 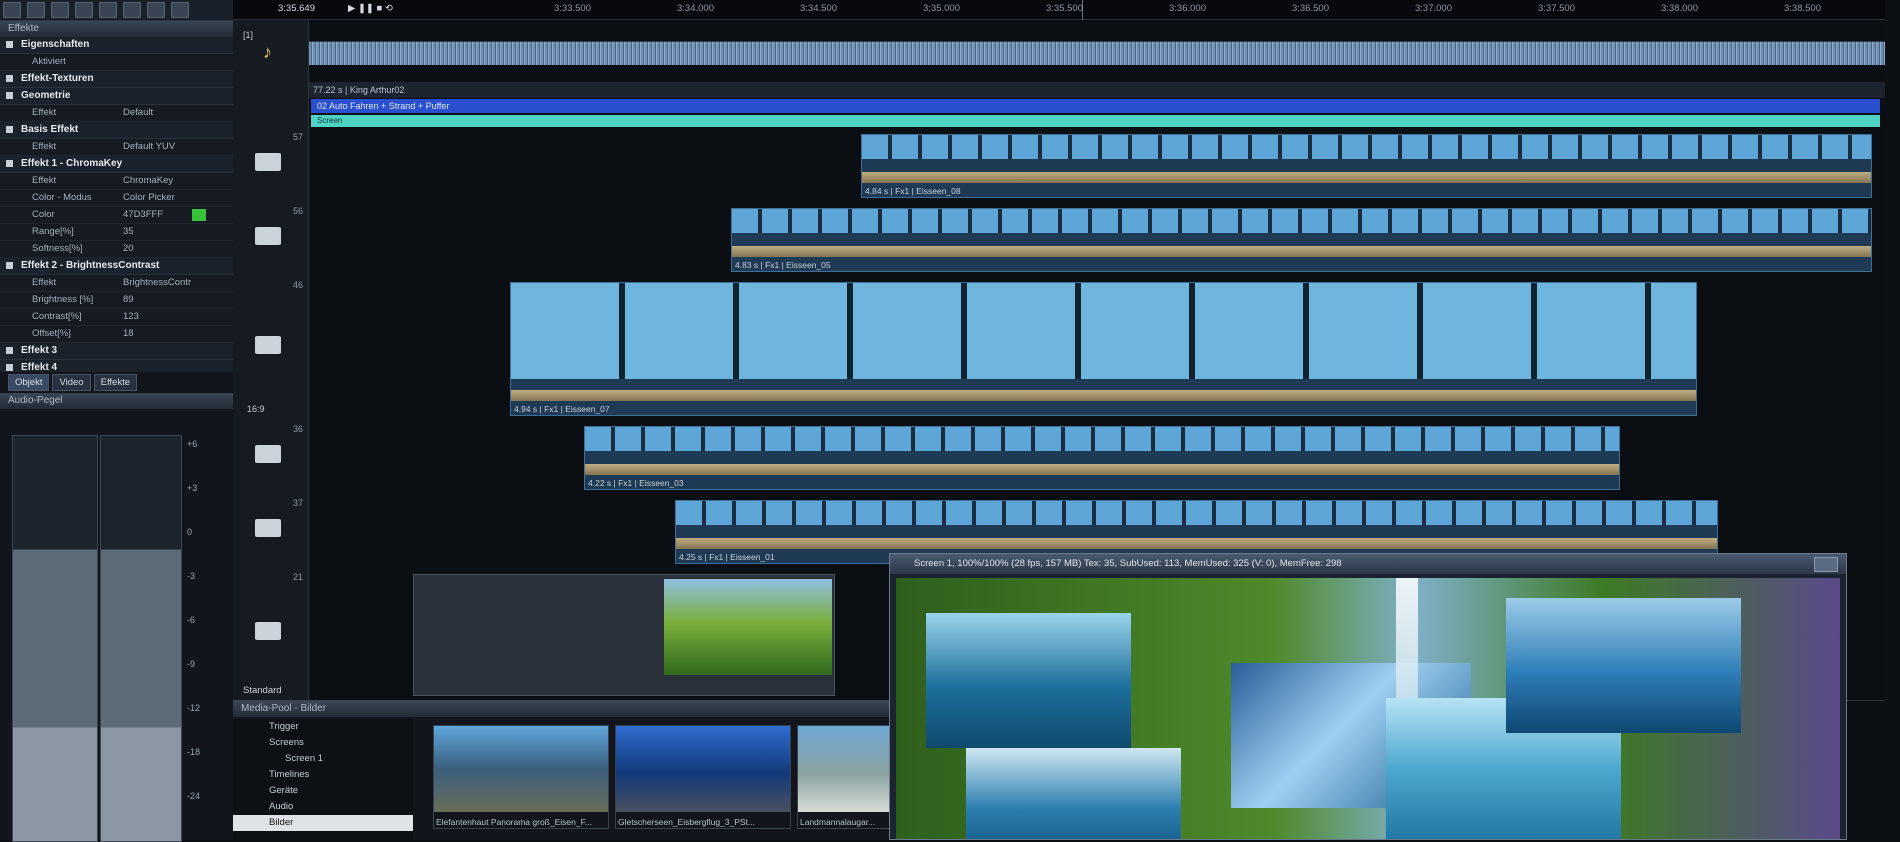 What do you see at coordinates (44, 282) in the screenshot?
I see `property-key: Effekt` at bounding box center [44, 282].